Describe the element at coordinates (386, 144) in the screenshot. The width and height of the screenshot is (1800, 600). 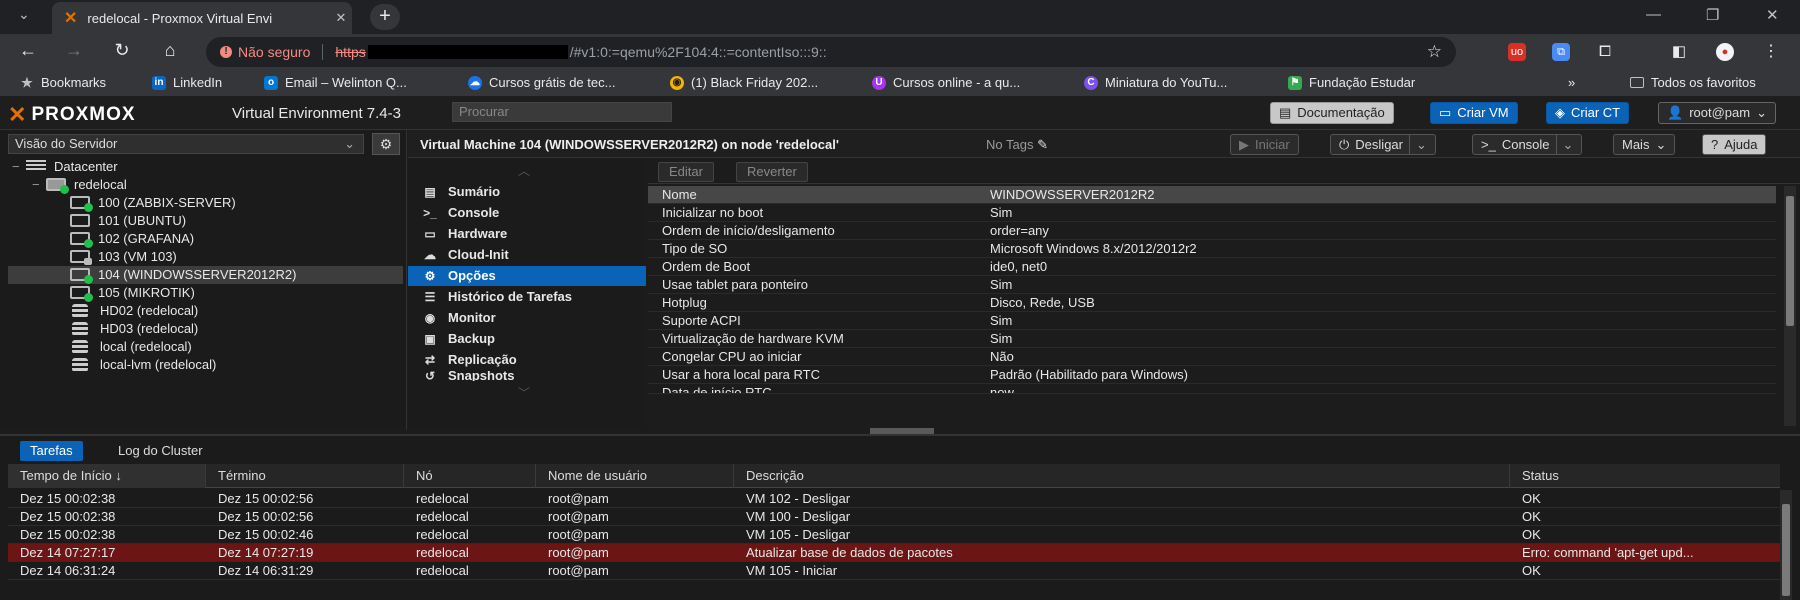
I see `gear-icon: ⚙` at that location.